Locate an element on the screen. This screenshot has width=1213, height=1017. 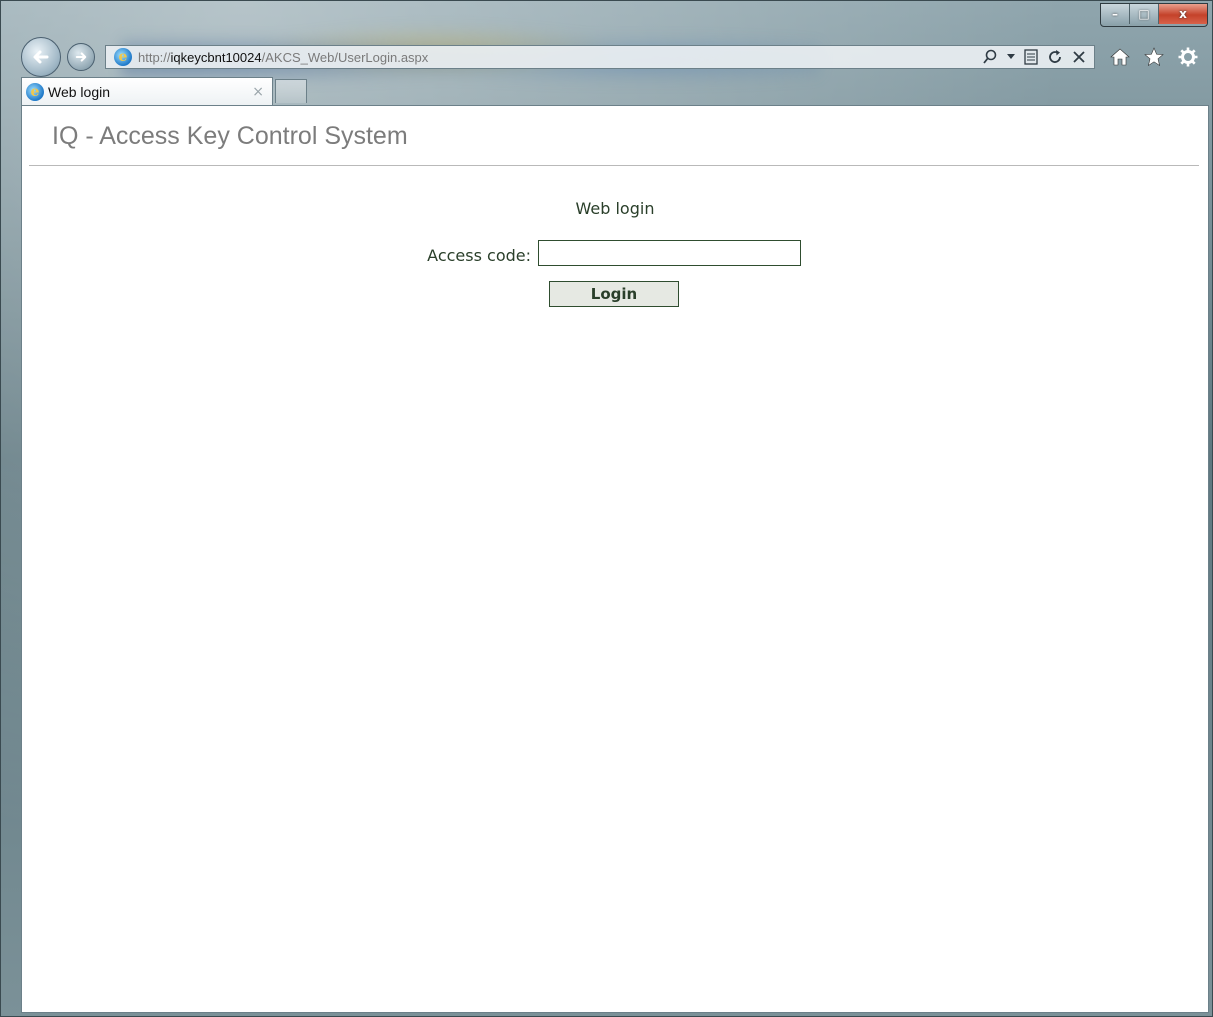
forward-arrow-icon is located at coordinates (81, 57).